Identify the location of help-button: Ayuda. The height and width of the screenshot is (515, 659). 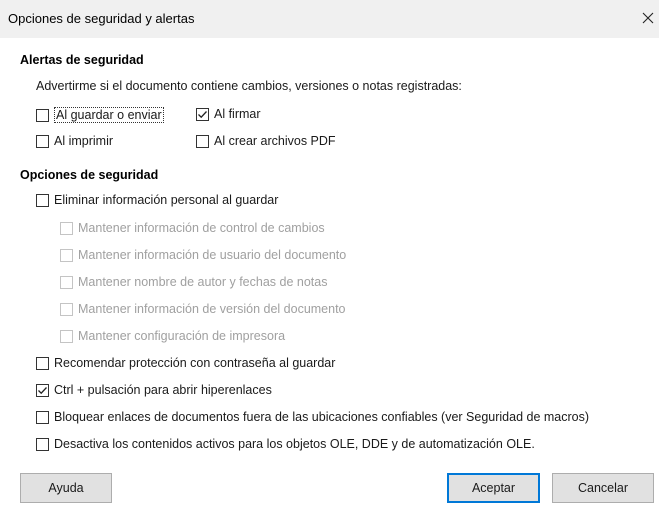
(66, 488).